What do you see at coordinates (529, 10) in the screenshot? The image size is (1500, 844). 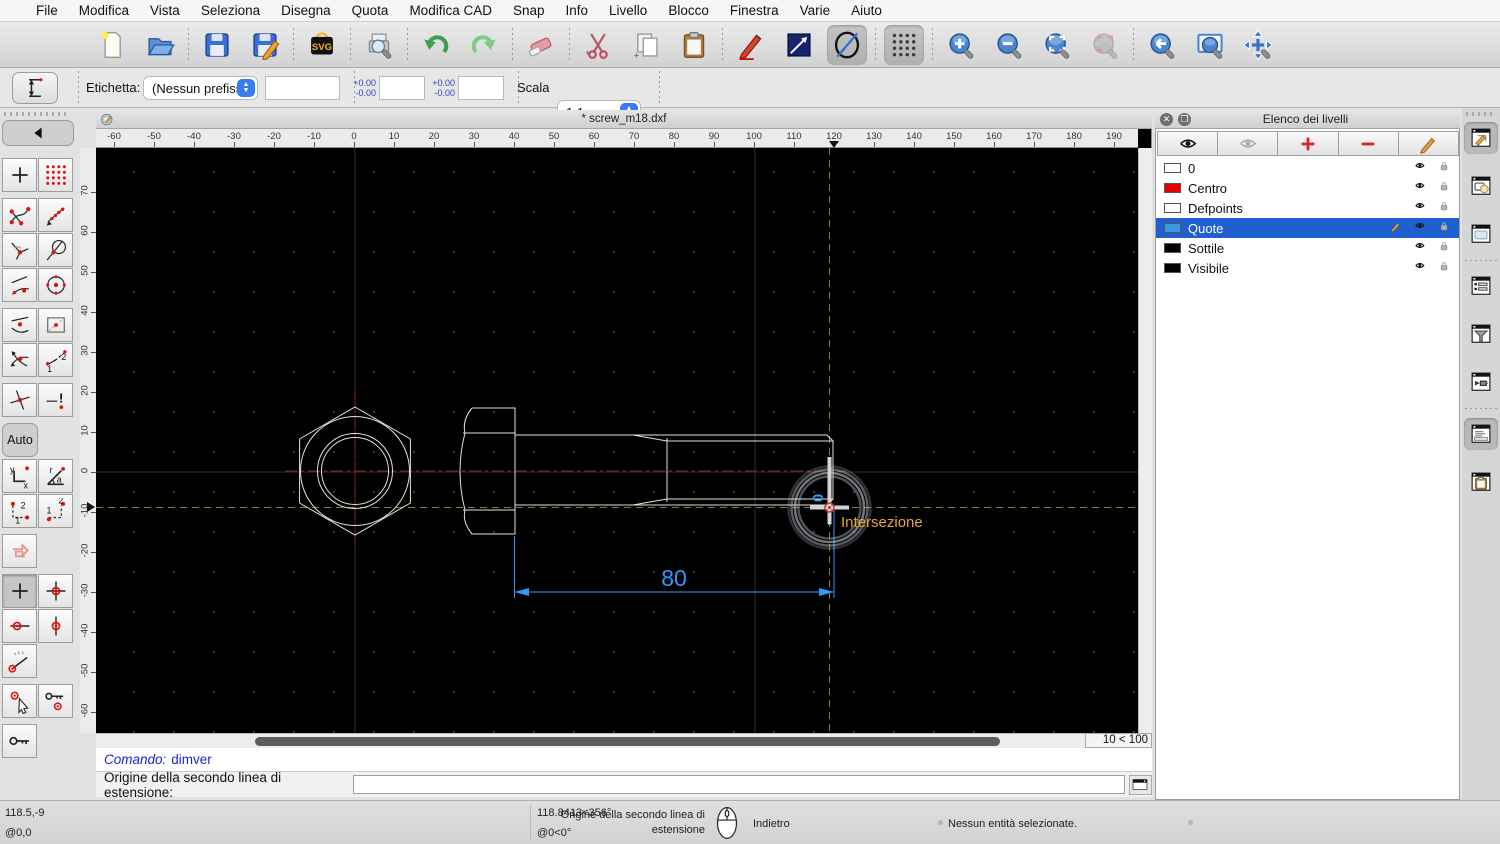 I see `menu-item-snap: Snap` at bounding box center [529, 10].